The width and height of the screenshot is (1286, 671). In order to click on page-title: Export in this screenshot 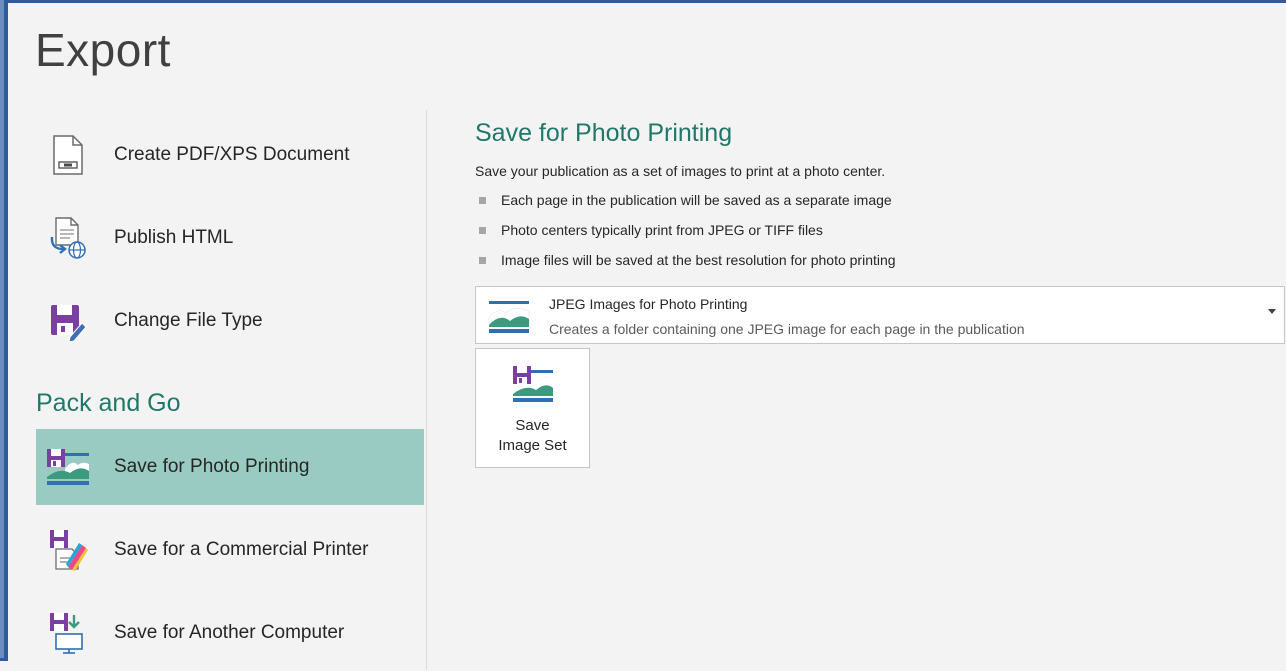, I will do `click(103, 50)`.